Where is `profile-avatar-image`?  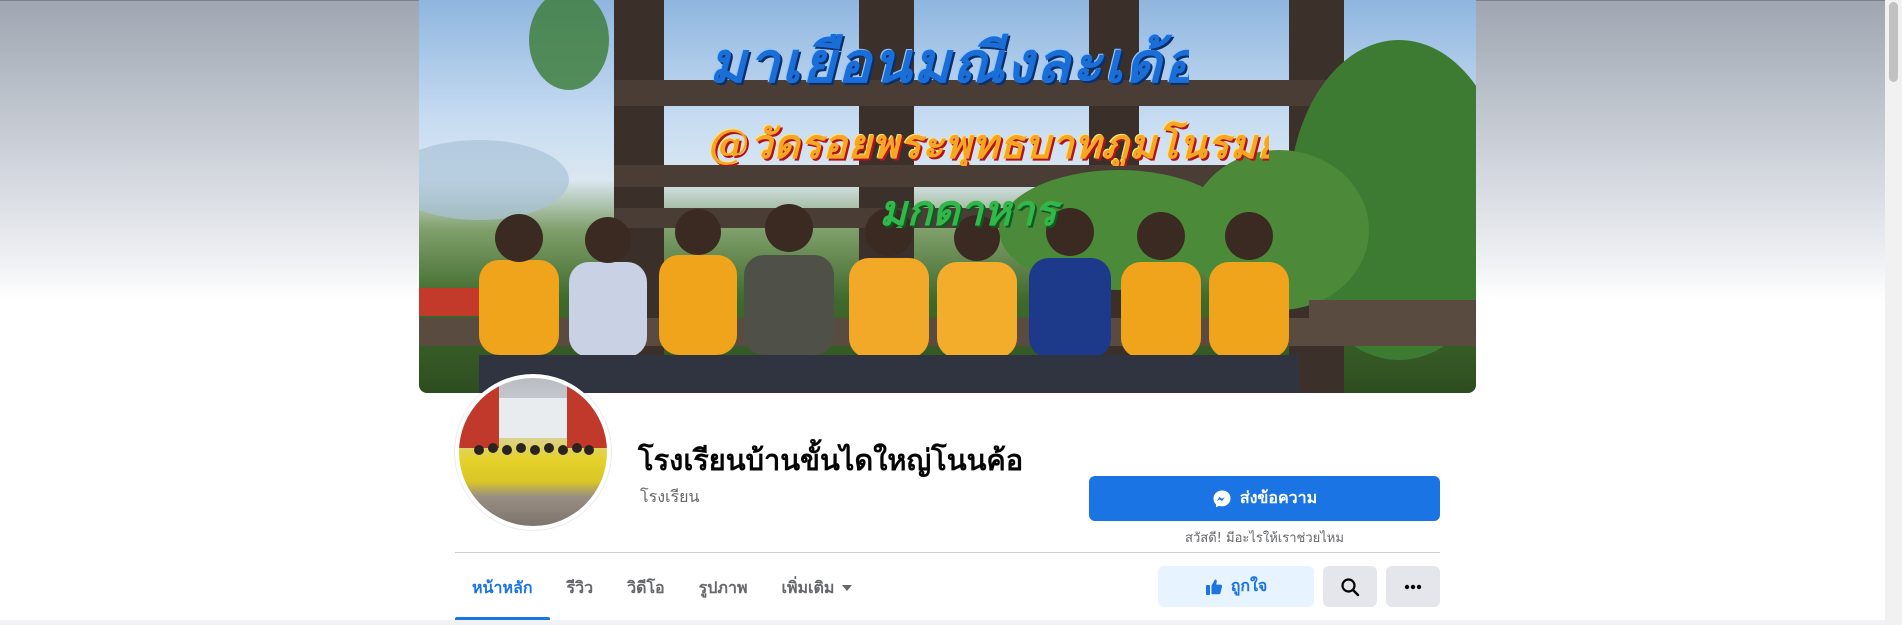 profile-avatar-image is located at coordinates (533, 452).